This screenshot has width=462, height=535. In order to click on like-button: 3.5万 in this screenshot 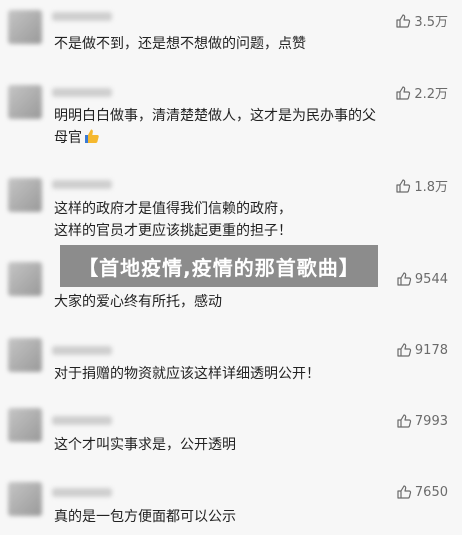, I will do `click(421, 20)`.